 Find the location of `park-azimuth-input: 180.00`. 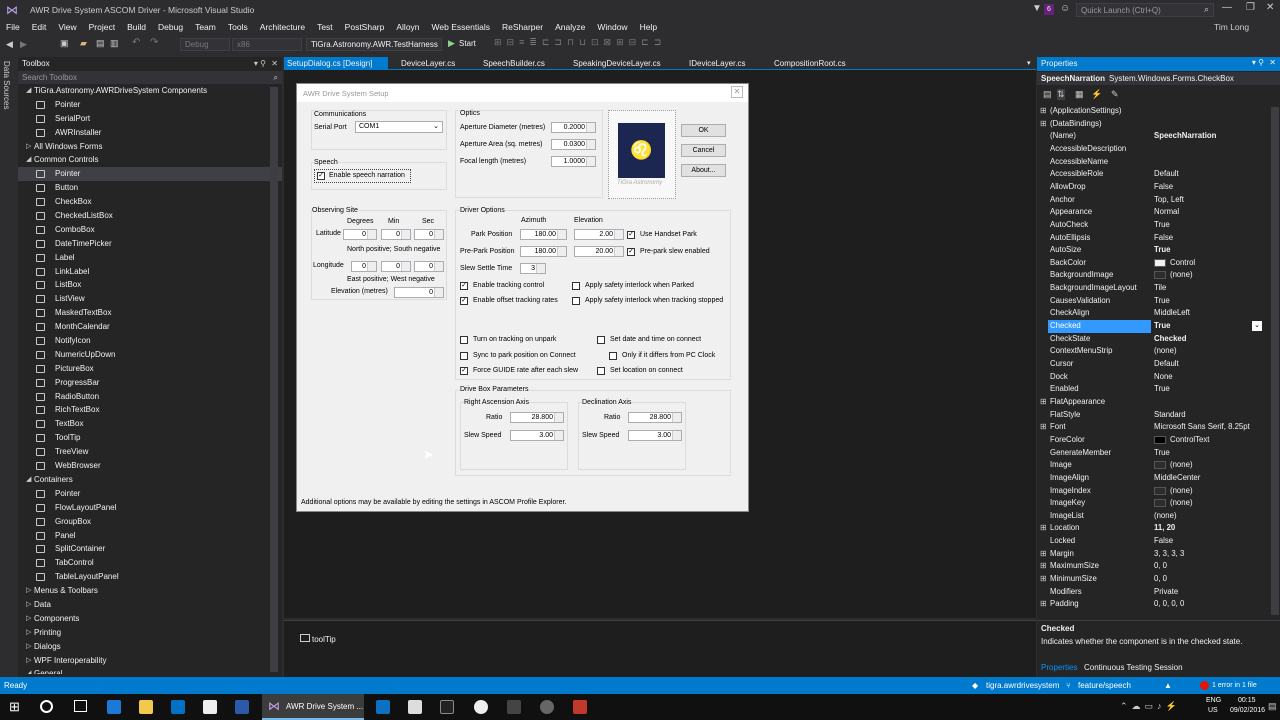

park-azimuth-input: 180.00 is located at coordinates (543, 234).